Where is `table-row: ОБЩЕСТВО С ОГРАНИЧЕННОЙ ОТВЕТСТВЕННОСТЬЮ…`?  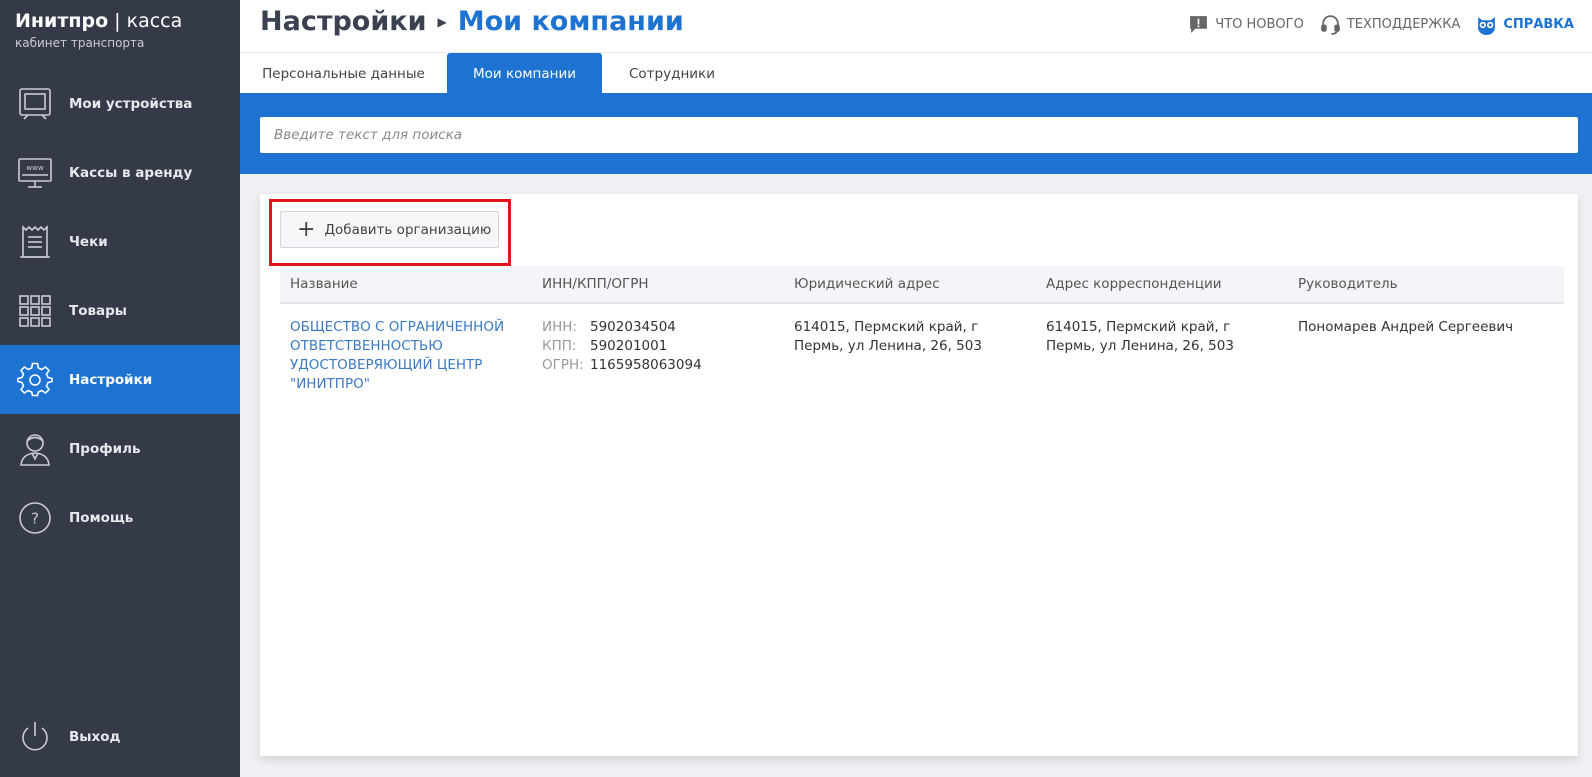 table-row: ОБЩЕСТВО С ОГРАНИЧЕННОЙ ОТВЕТСТВЕННОСТЬЮ… is located at coordinates (922, 356).